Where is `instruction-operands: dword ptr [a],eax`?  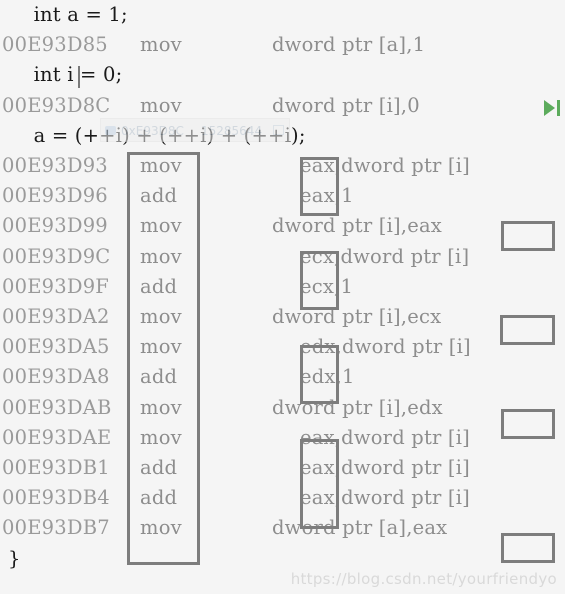
instruction-operands: dword ptr [a],eax is located at coordinates (360, 528).